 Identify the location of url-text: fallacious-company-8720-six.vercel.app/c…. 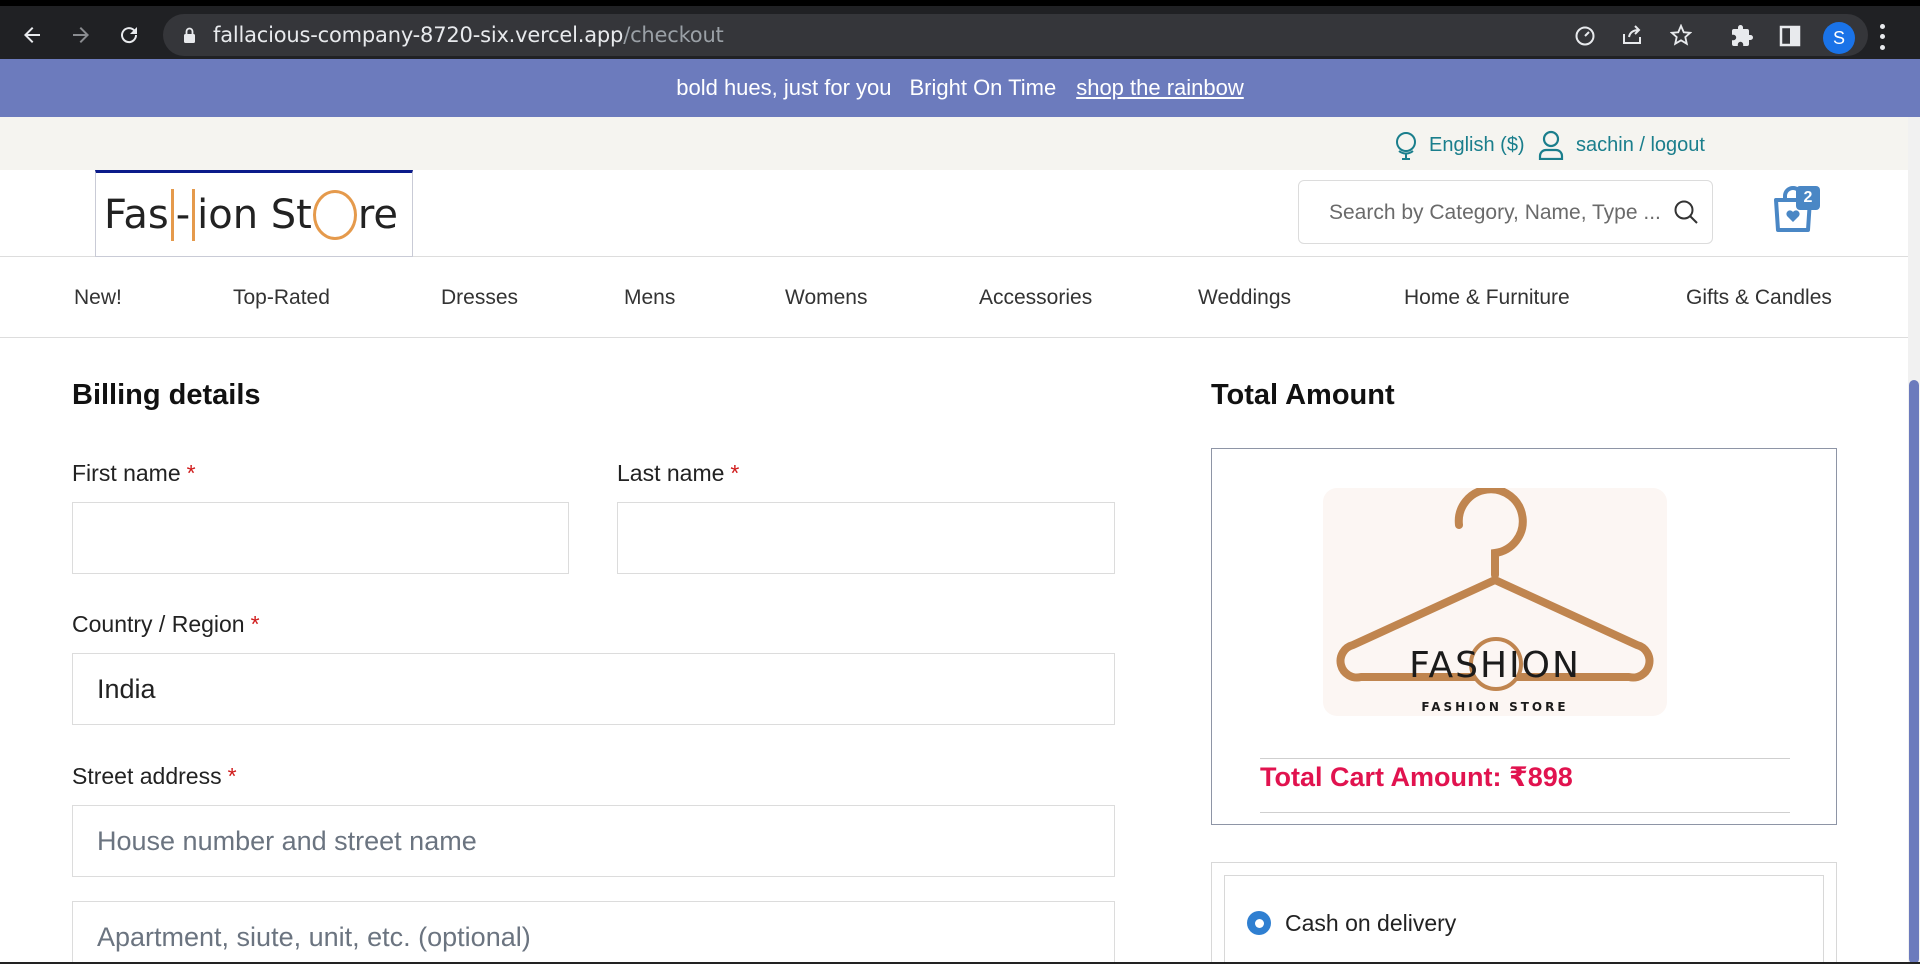
(468, 35).